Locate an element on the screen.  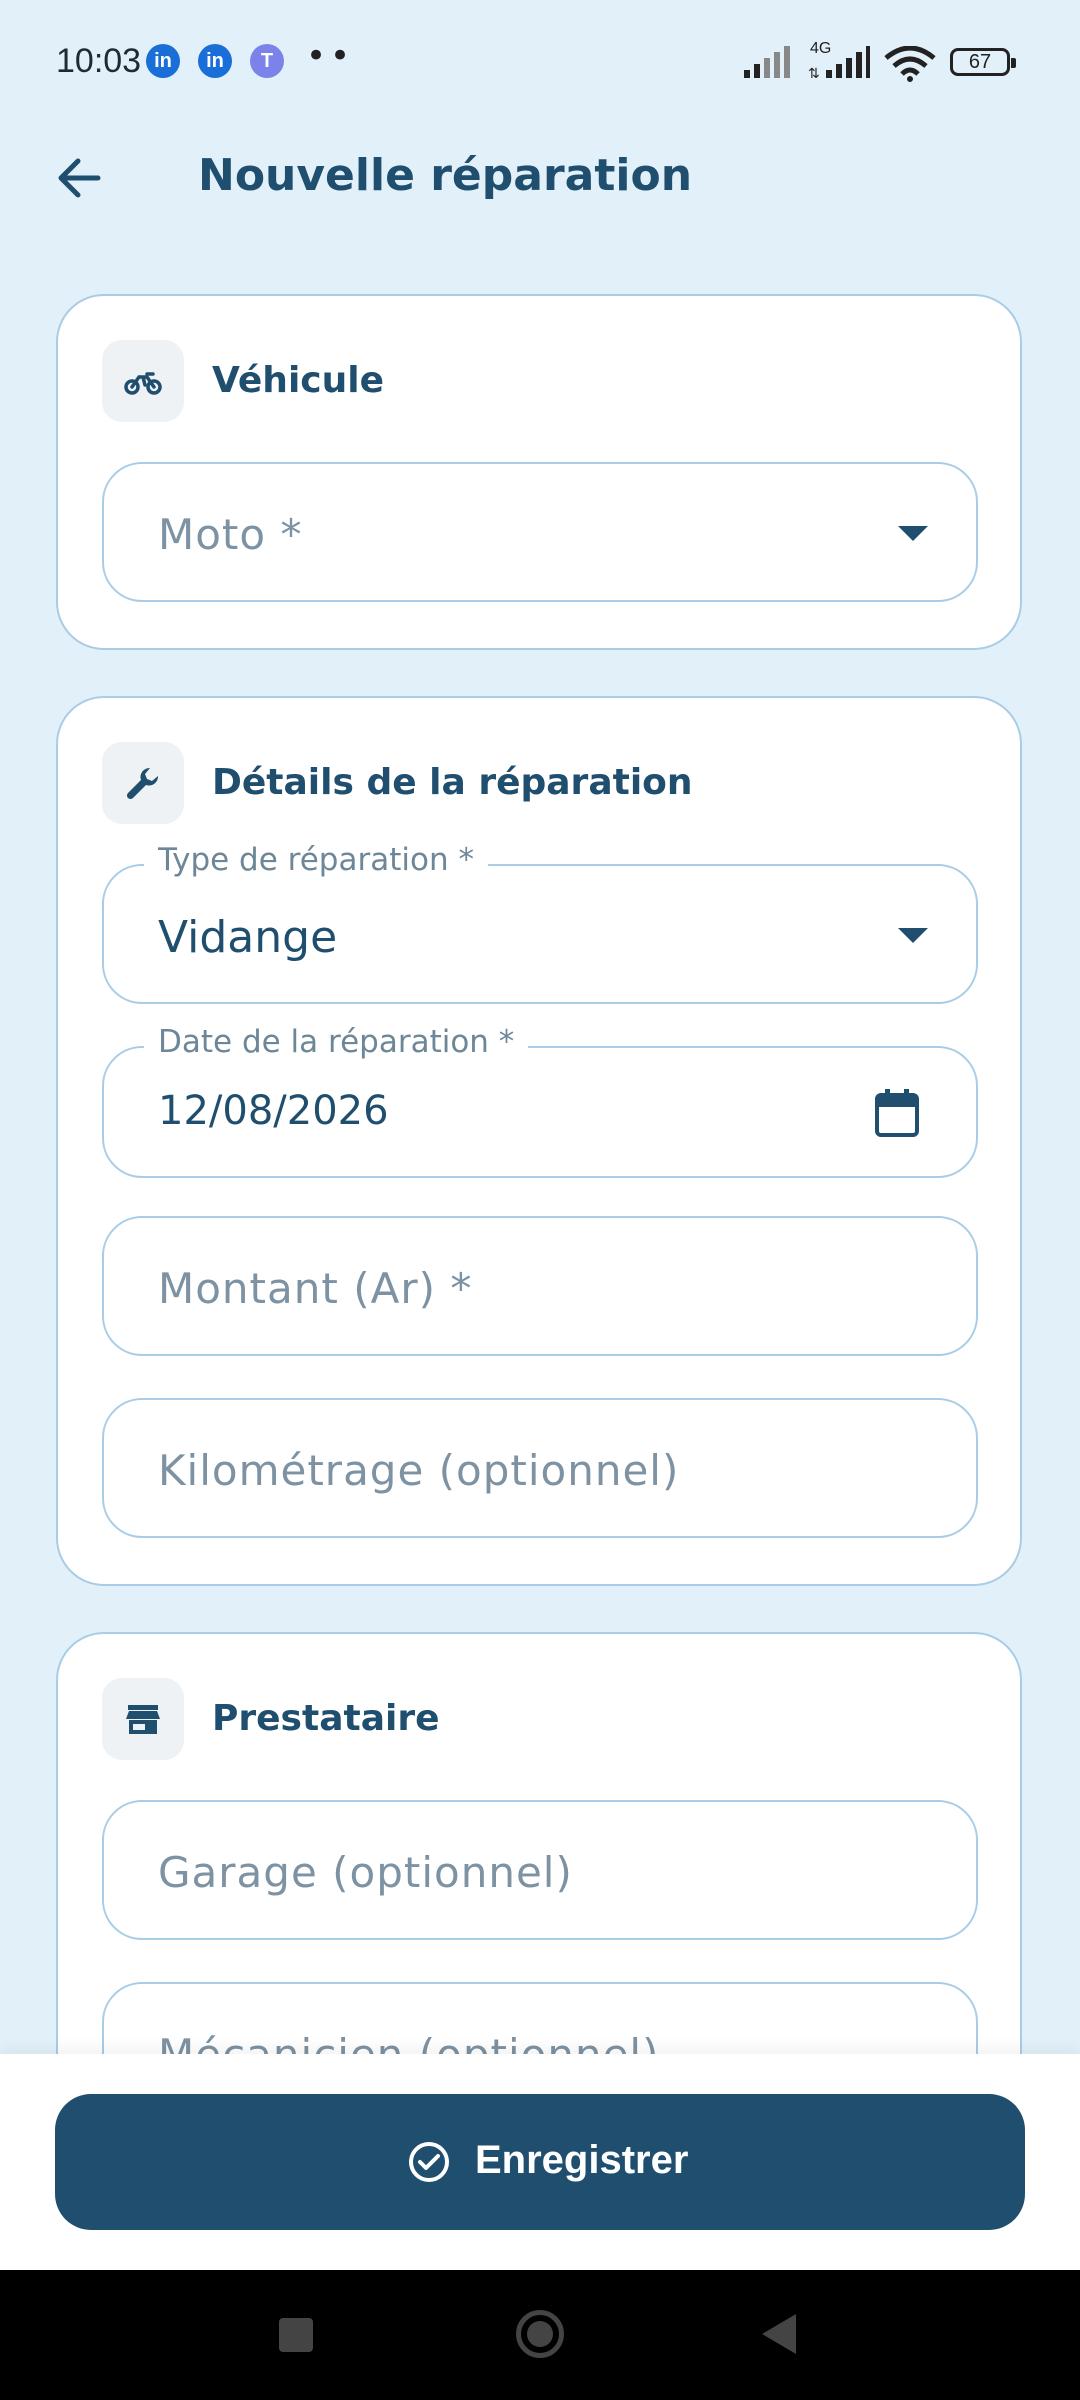
battery-indicator: 67 is located at coordinates (983, 62).